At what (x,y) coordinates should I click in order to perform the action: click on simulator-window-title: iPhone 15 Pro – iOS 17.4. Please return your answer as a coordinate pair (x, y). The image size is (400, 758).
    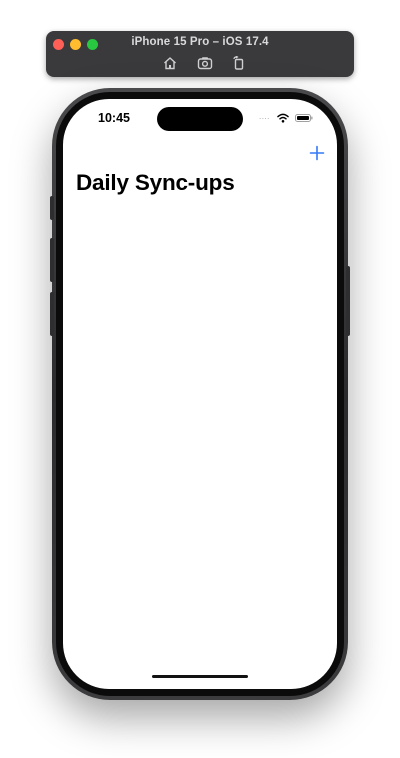
    Looking at the image, I should click on (200, 42).